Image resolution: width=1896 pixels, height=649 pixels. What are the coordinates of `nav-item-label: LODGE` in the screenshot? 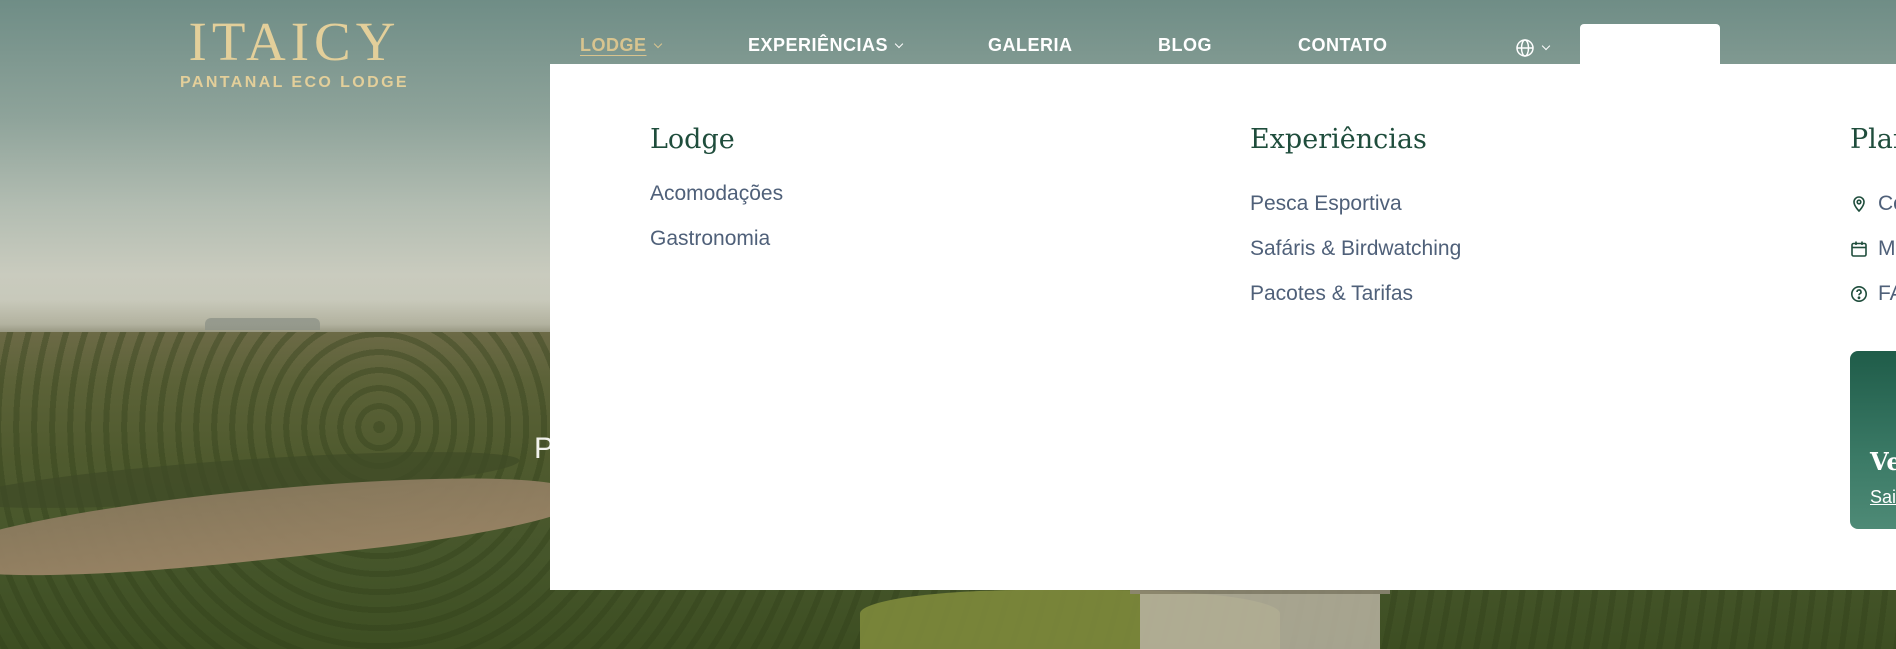 It's located at (613, 45).